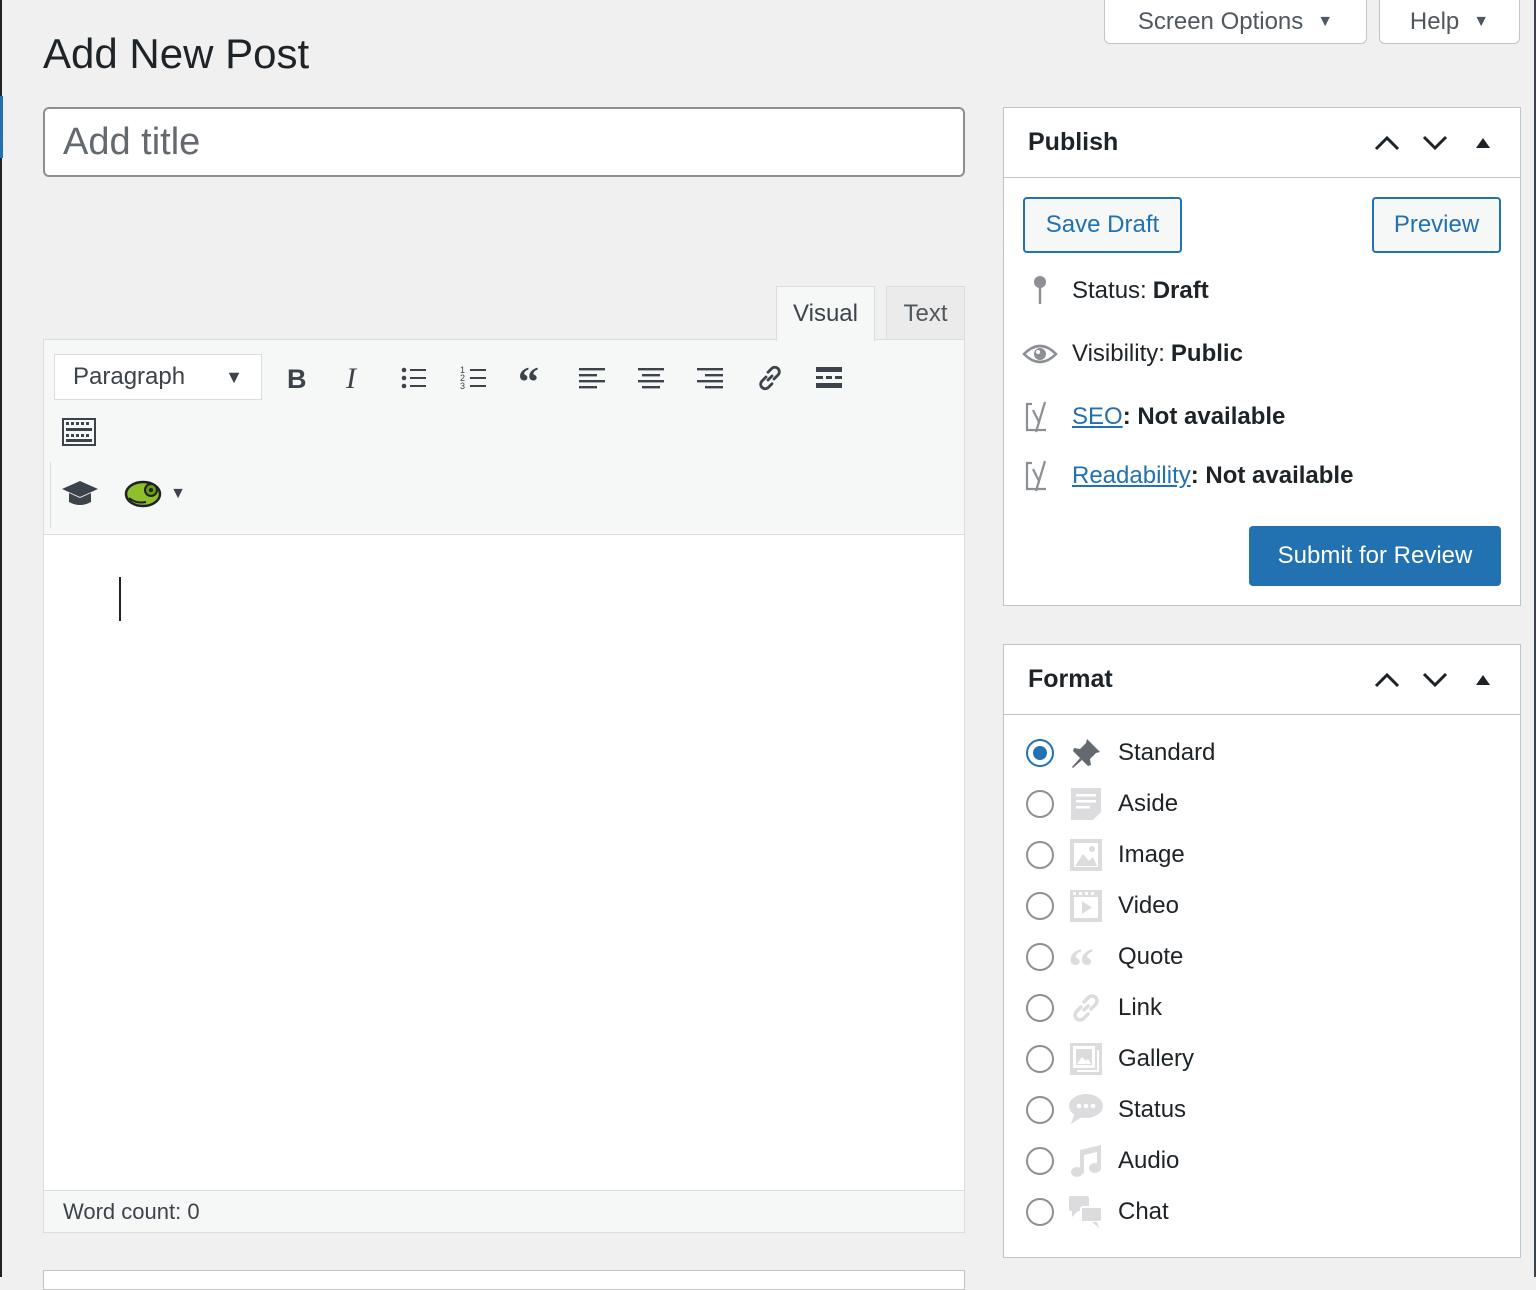  What do you see at coordinates (1102, 1161) in the screenshot?
I see `format-option-audio: Audio` at bounding box center [1102, 1161].